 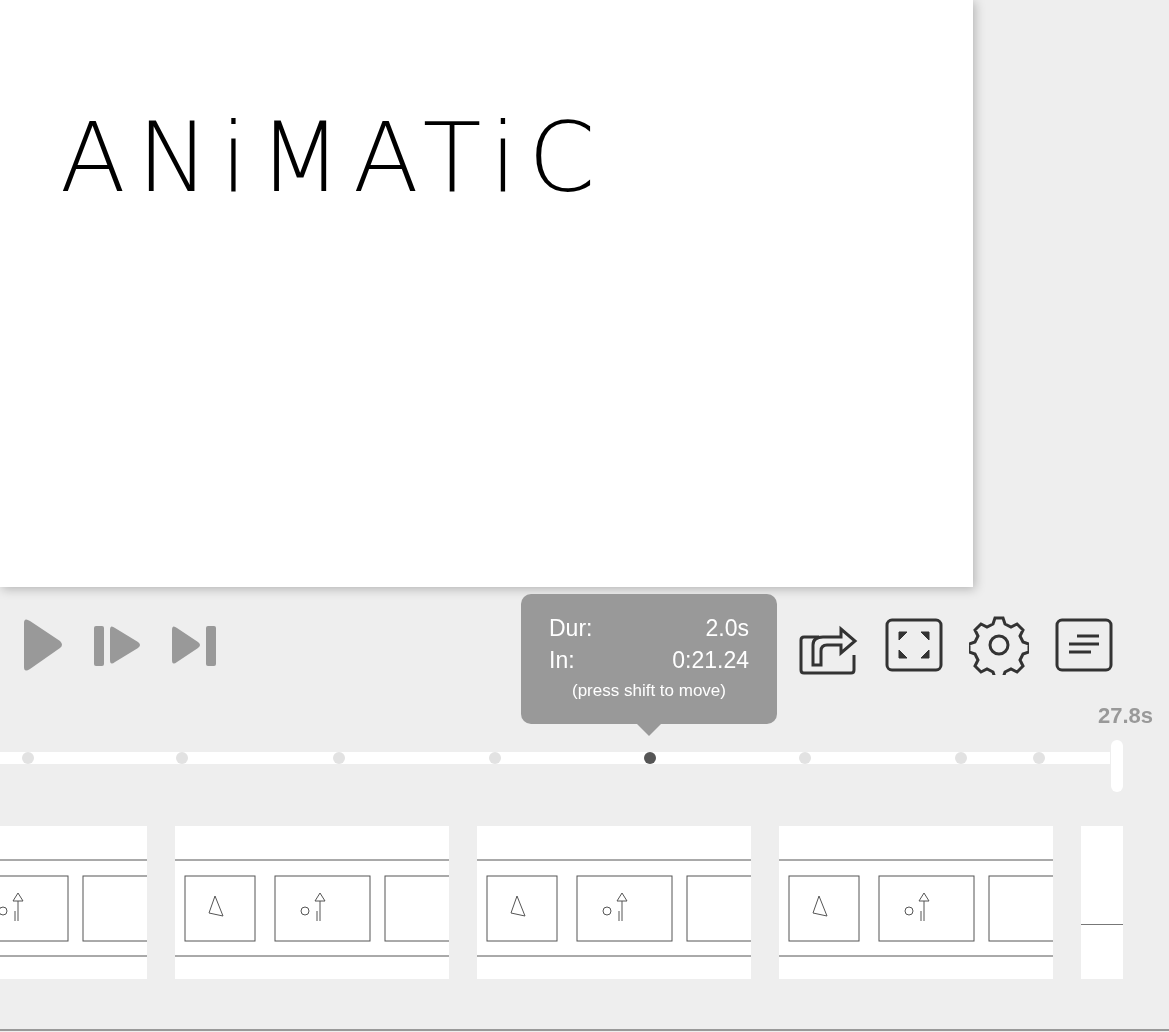 What do you see at coordinates (1084, 645) in the screenshot?
I see `notes-icon` at bounding box center [1084, 645].